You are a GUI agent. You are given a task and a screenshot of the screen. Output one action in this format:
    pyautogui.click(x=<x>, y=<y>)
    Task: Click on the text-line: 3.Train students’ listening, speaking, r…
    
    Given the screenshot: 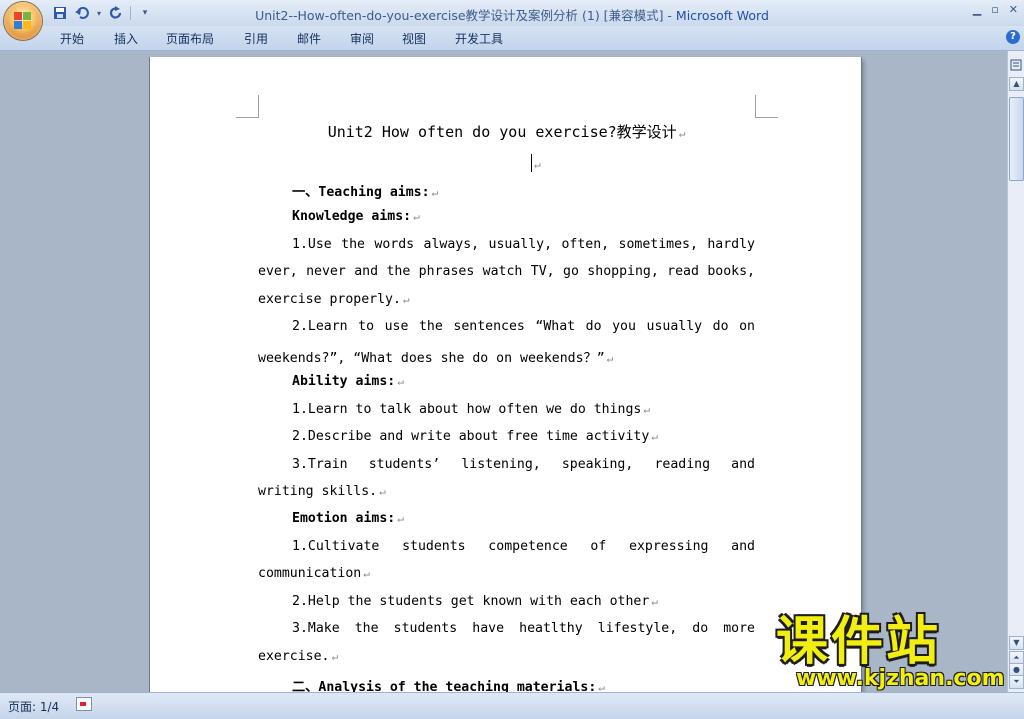 What is the action you would take?
    pyautogui.click(x=523, y=464)
    